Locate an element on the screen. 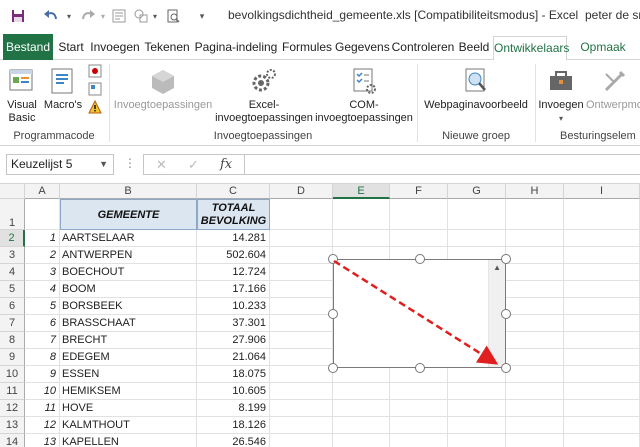 This screenshot has width=640, height=447. row-header-2: 2 is located at coordinates (12, 238).